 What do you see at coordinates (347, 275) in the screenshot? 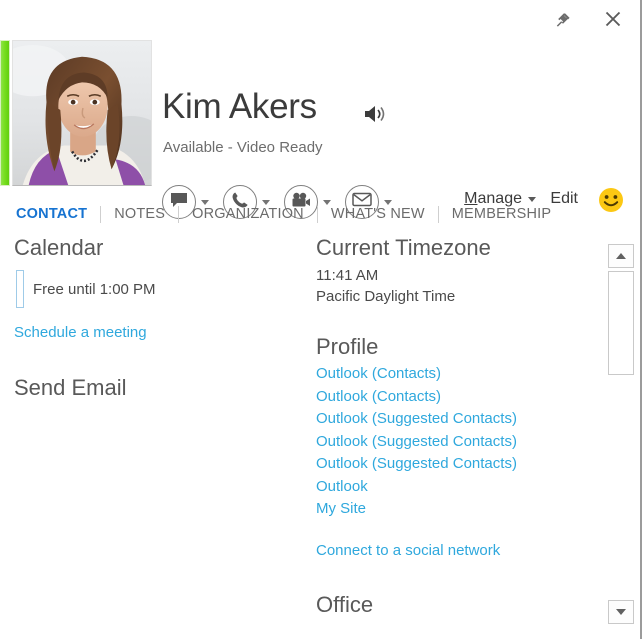
I see `timezone-time: 11:41 AM` at bounding box center [347, 275].